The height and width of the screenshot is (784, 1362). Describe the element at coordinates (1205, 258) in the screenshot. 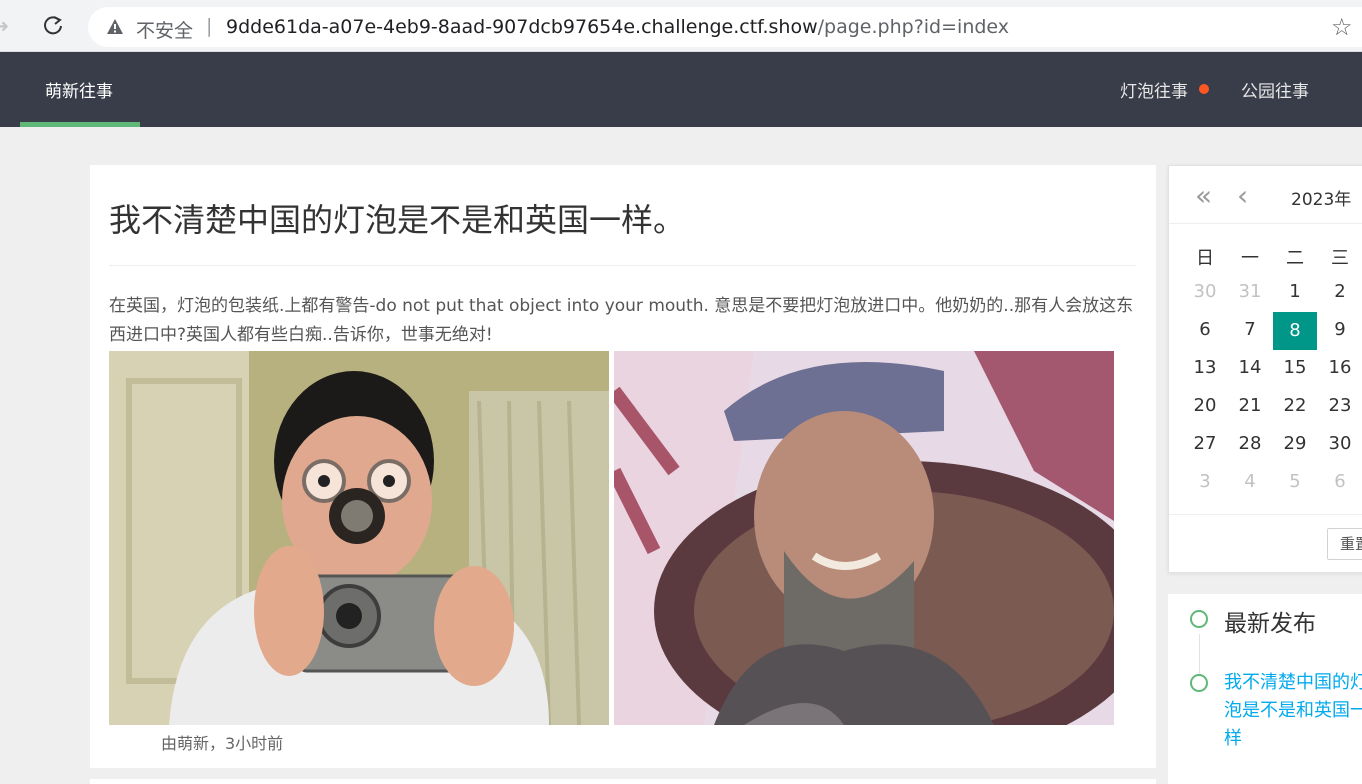

I see `weekday-label: 日` at that location.